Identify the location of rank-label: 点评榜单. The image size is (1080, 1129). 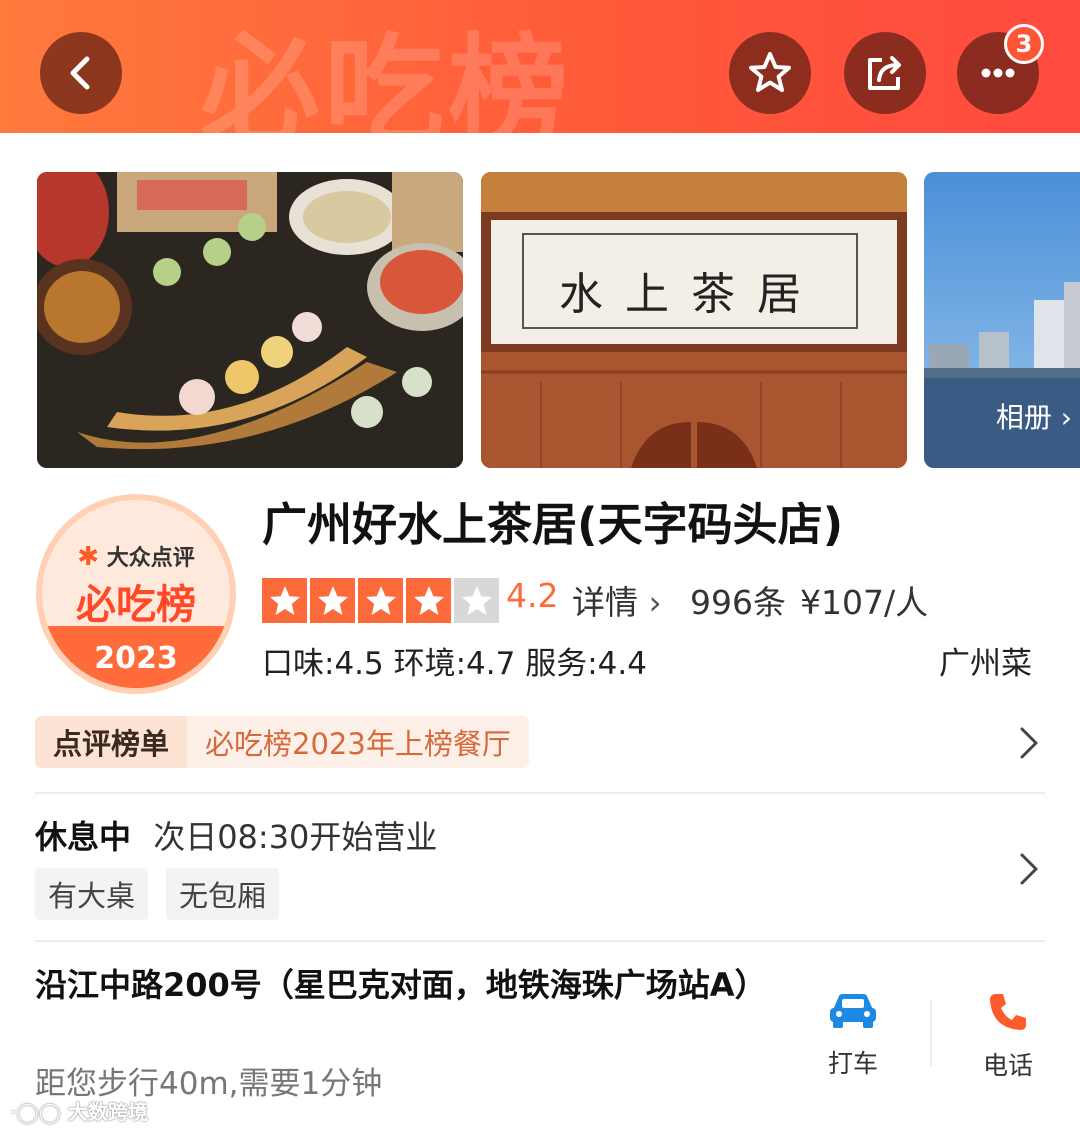
(111, 742).